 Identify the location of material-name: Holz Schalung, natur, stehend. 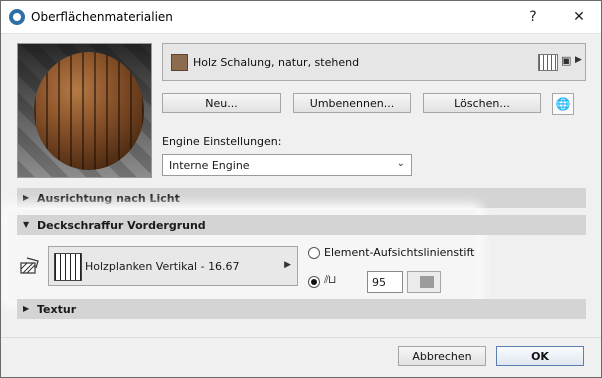
(276, 62).